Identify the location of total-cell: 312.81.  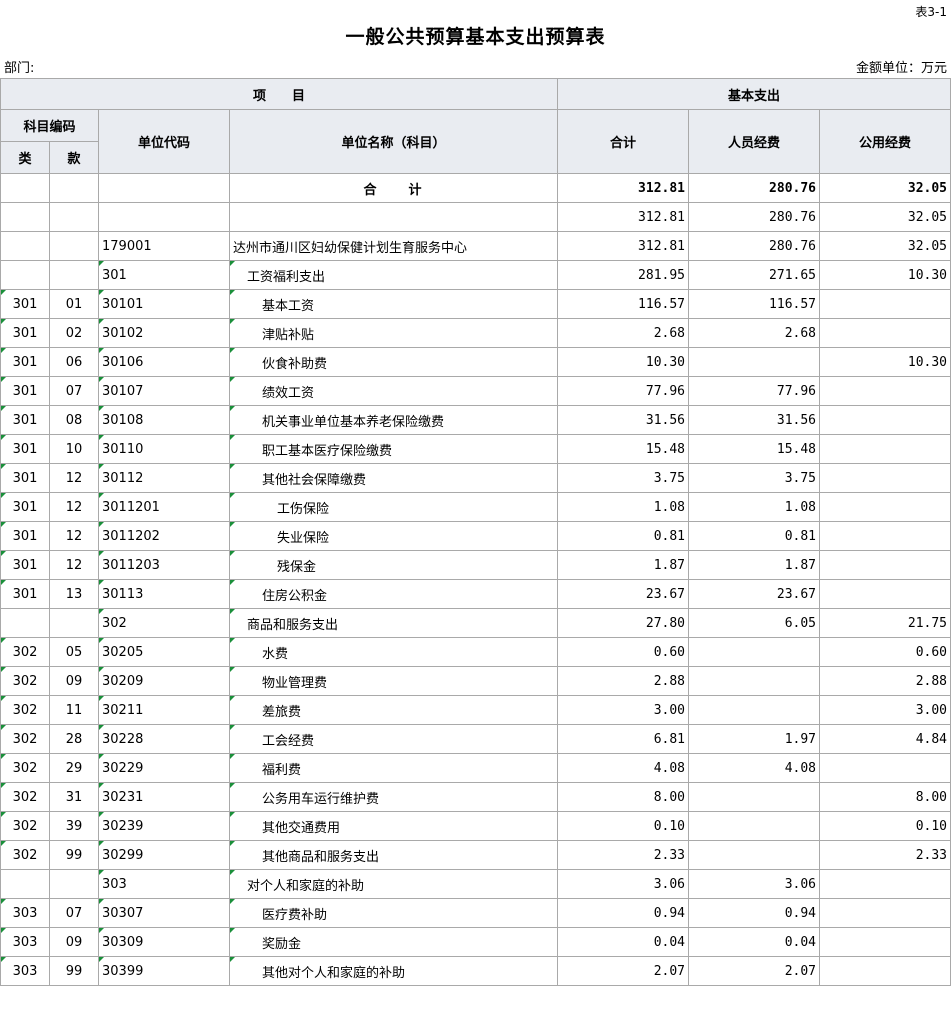
(623, 246).